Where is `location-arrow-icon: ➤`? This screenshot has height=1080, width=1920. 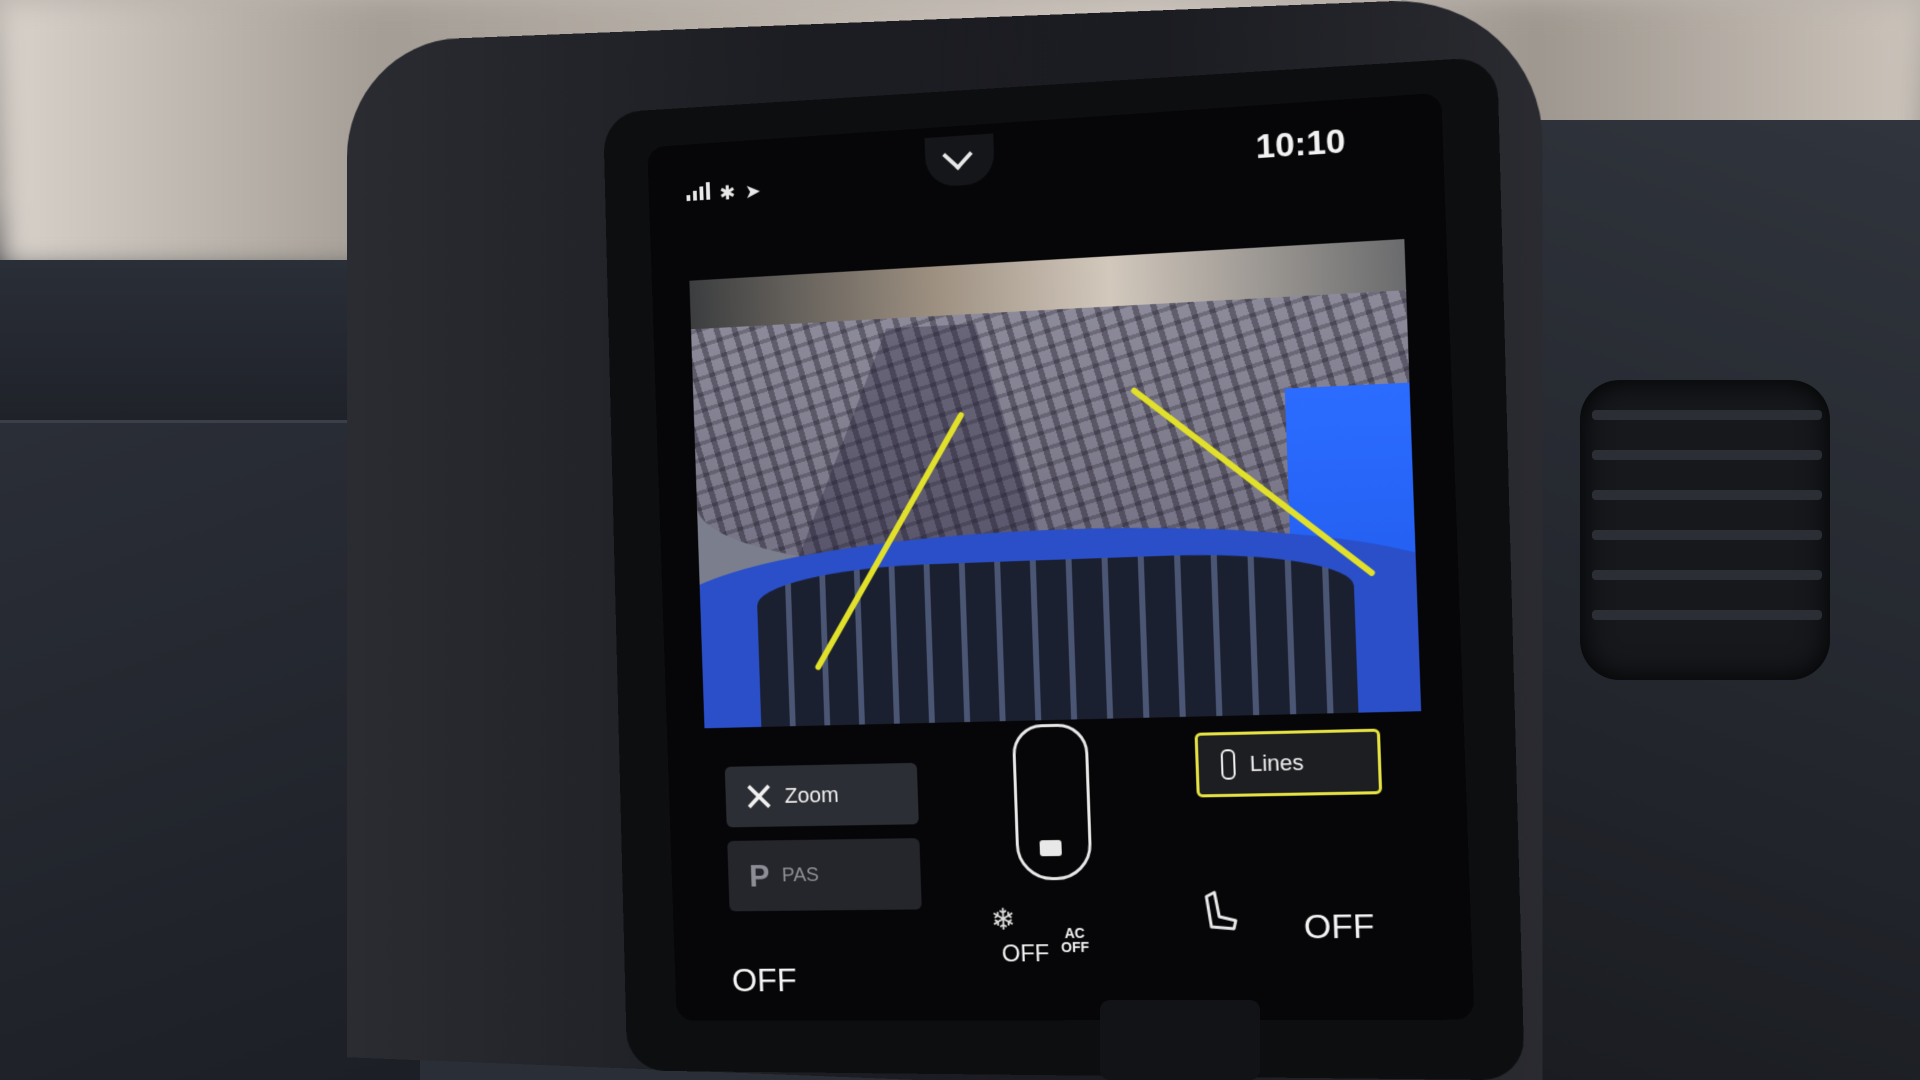 location-arrow-icon: ➤ is located at coordinates (752, 191).